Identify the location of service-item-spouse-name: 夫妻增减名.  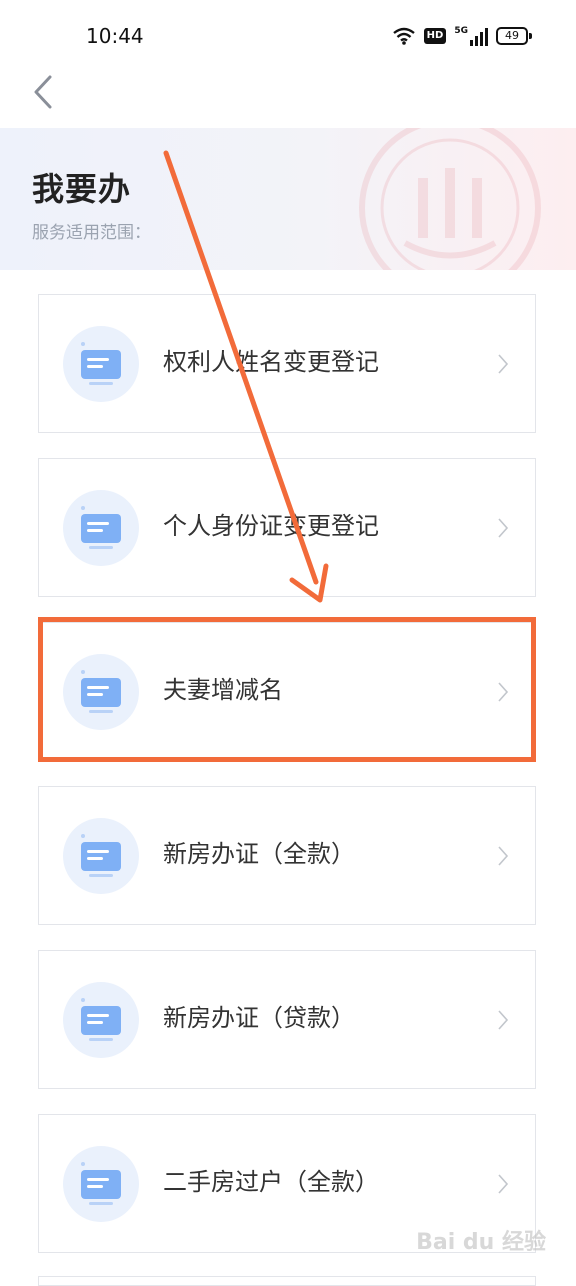
(287, 691).